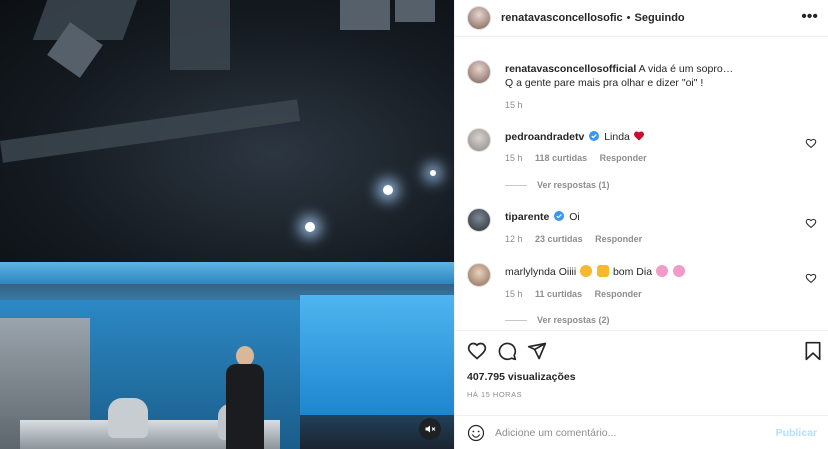 Image resolution: width=828 pixels, height=449 pixels. What do you see at coordinates (558, 294) in the screenshot?
I see `comment-likes: 11 curtidas` at bounding box center [558, 294].